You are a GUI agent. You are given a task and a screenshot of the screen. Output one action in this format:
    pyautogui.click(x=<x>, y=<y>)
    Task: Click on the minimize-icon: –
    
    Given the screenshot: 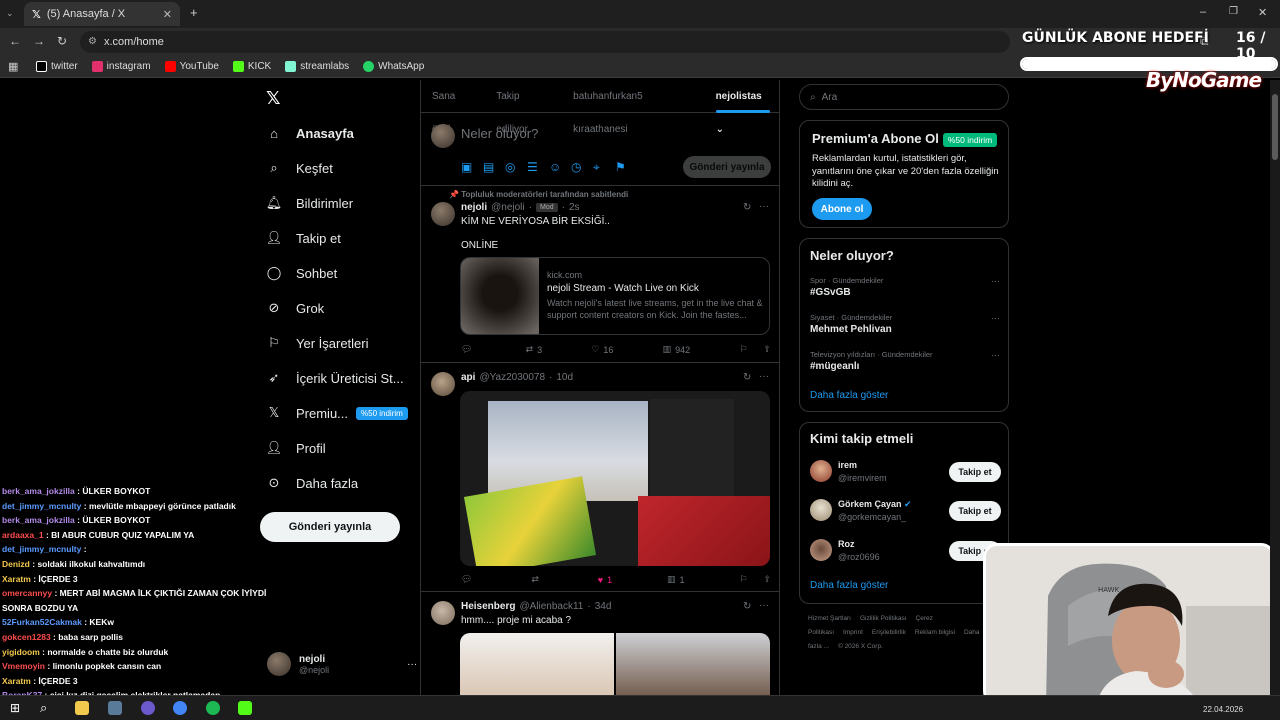 What is the action you would take?
    pyautogui.click(x=1203, y=12)
    